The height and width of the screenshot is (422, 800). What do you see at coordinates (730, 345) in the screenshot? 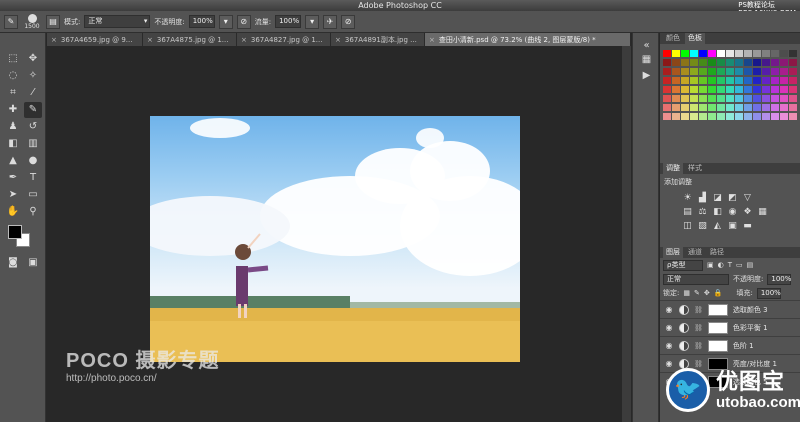
I see `layer-row: ◉ ⛓ 色阶 1` at bounding box center [730, 345].